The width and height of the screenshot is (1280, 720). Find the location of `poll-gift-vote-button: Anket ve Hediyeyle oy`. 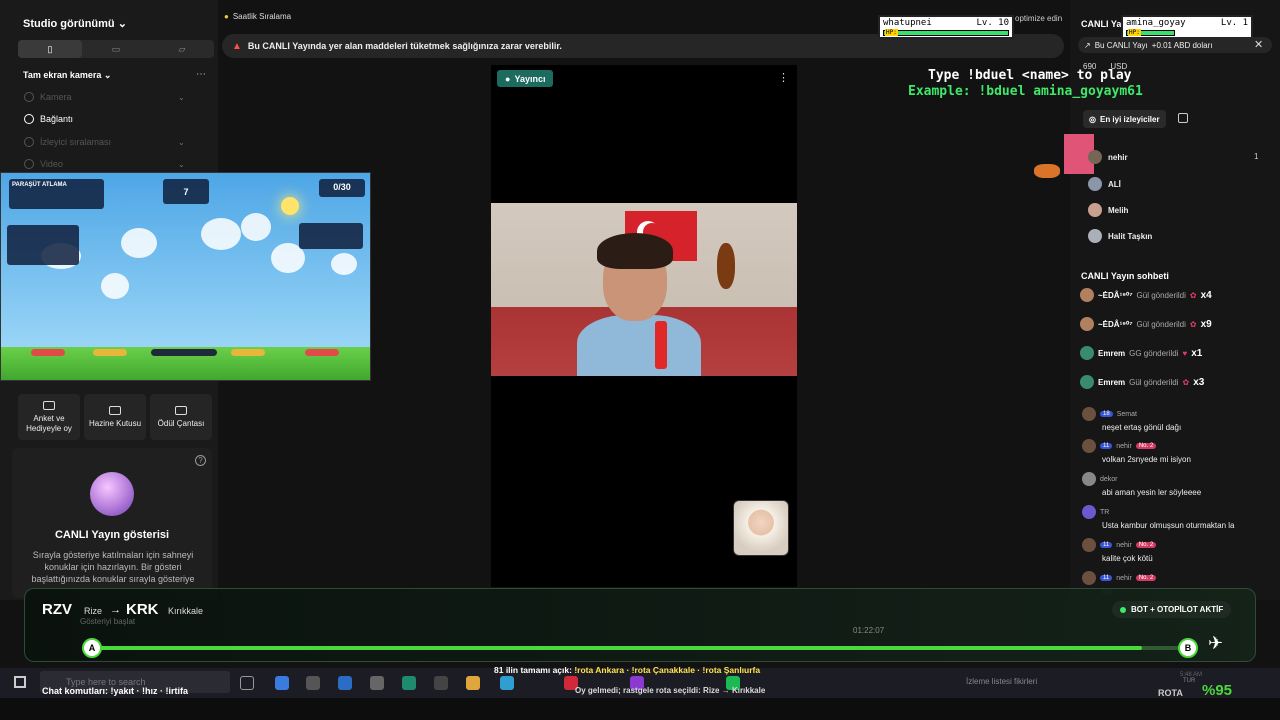

poll-gift-vote-button: Anket ve Hediyeyle oy is located at coordinates (49, 417).